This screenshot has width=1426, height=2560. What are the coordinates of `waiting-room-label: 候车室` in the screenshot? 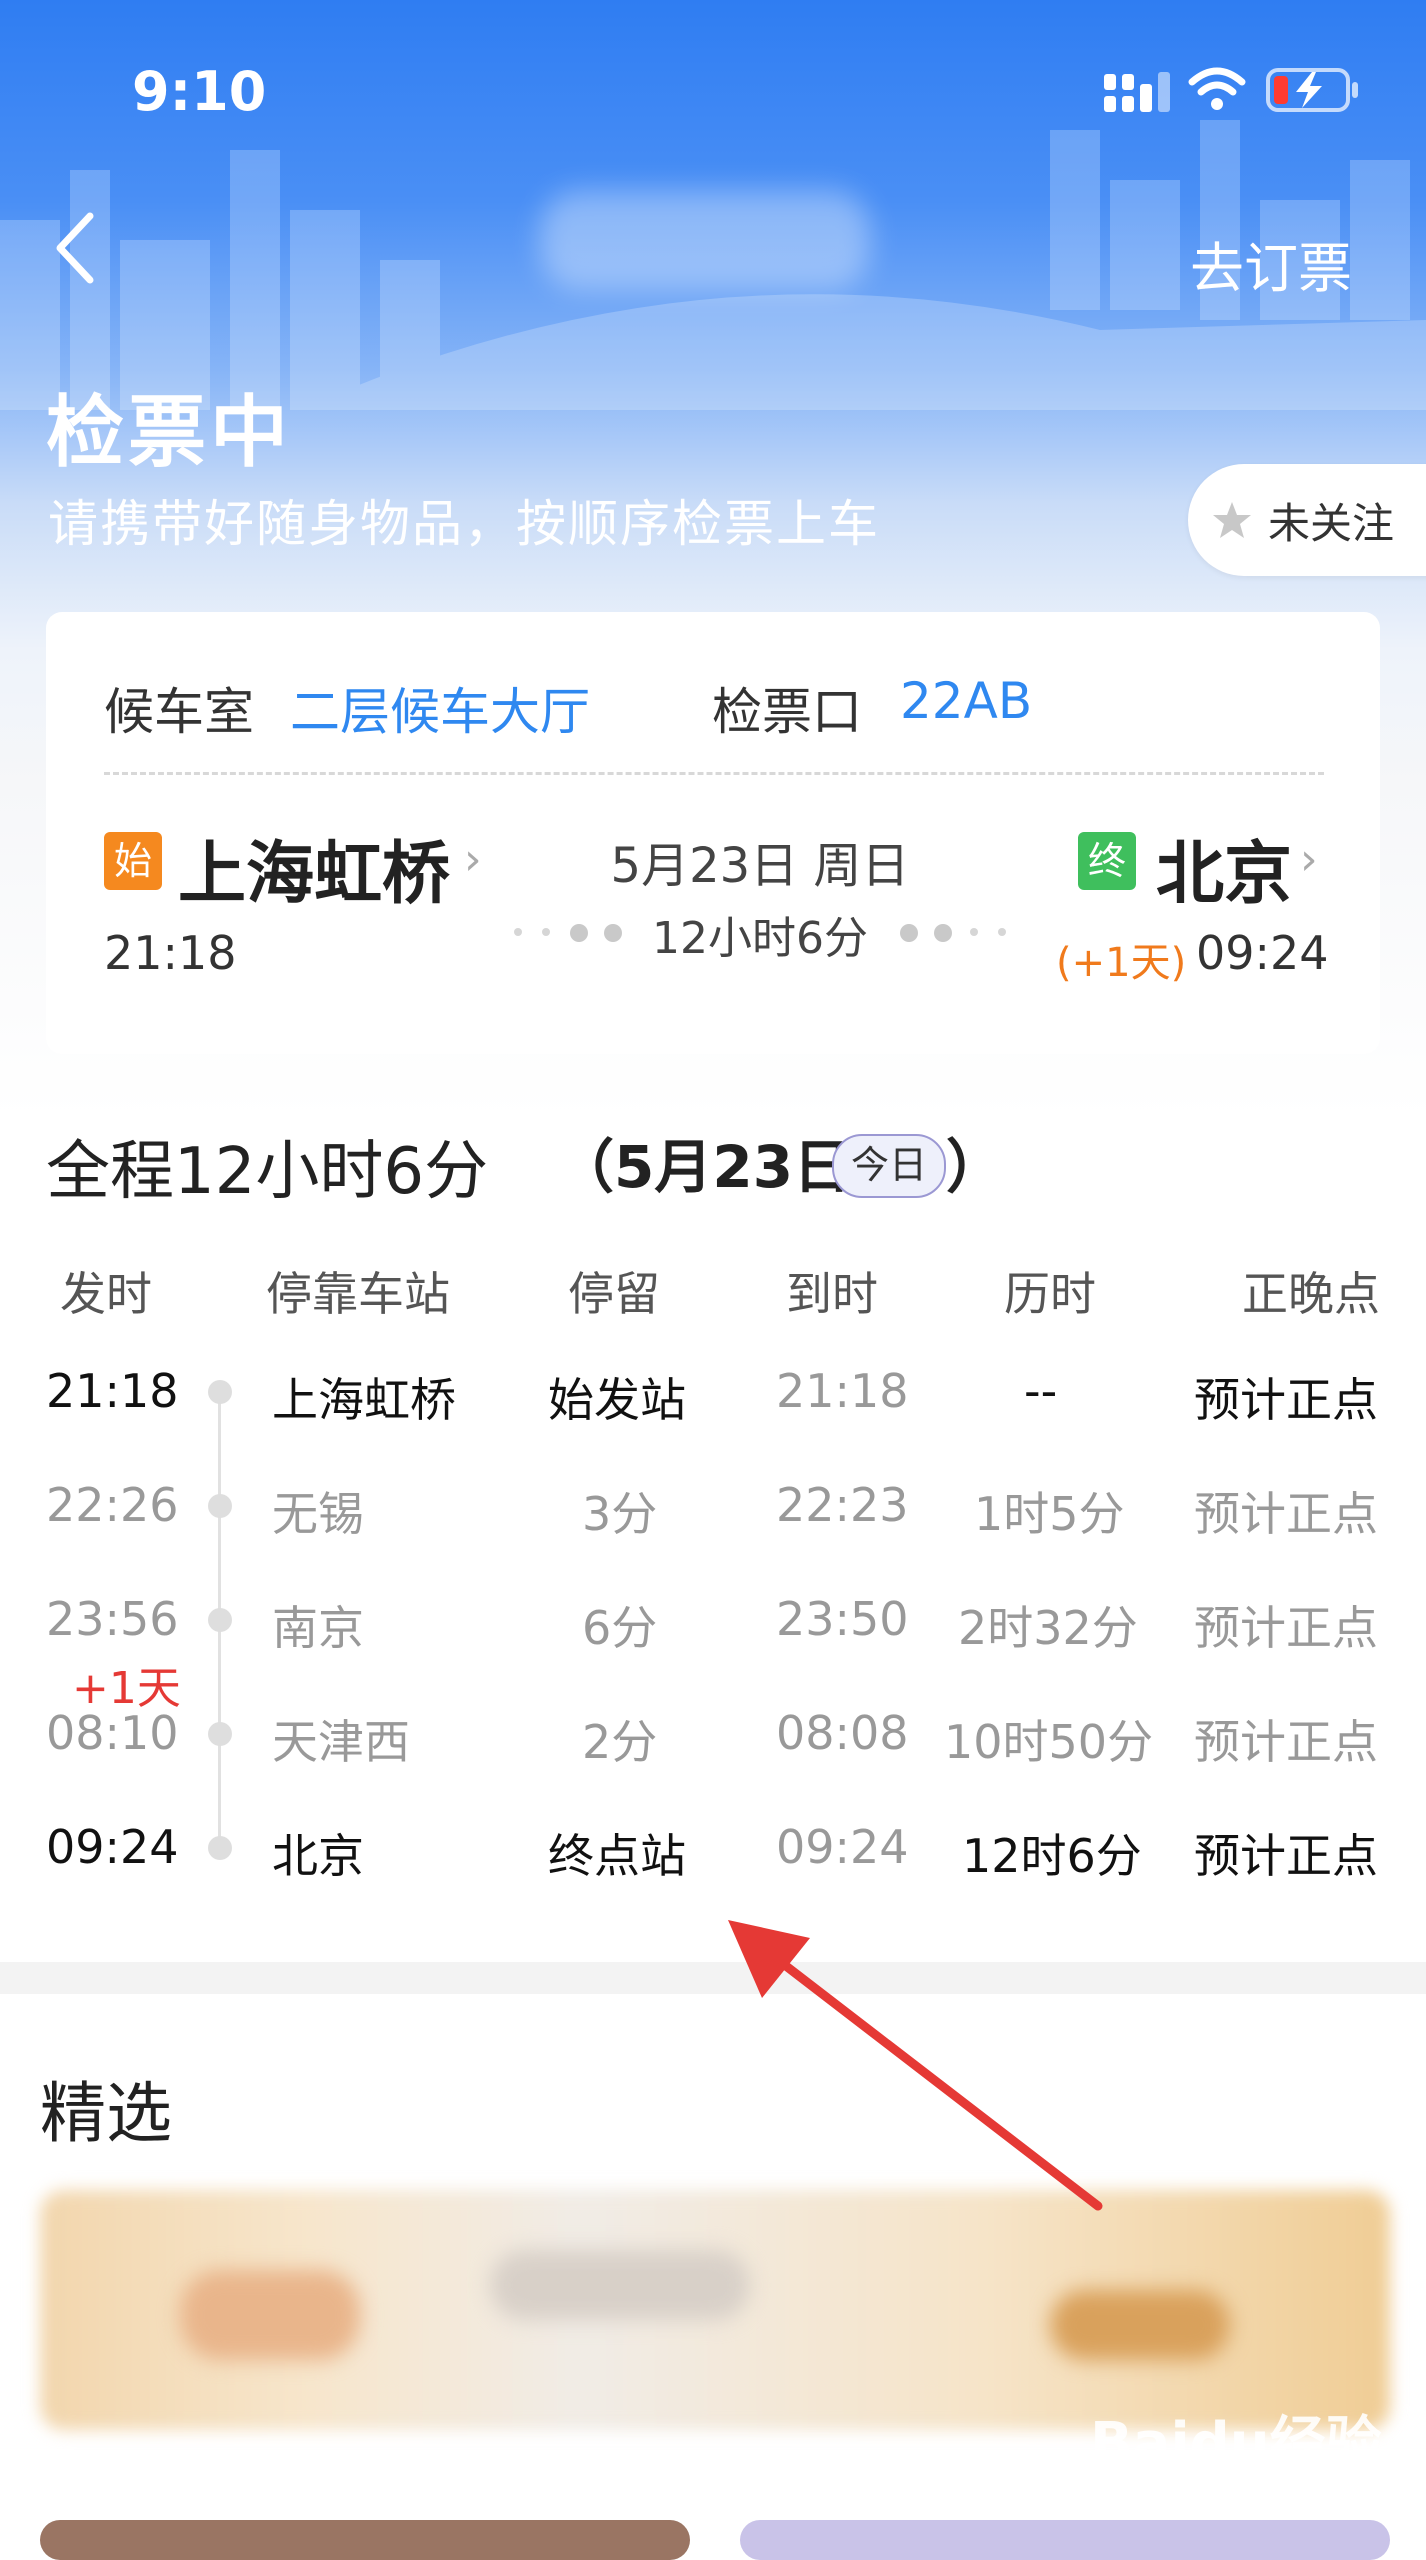 It's located at (179, 712).